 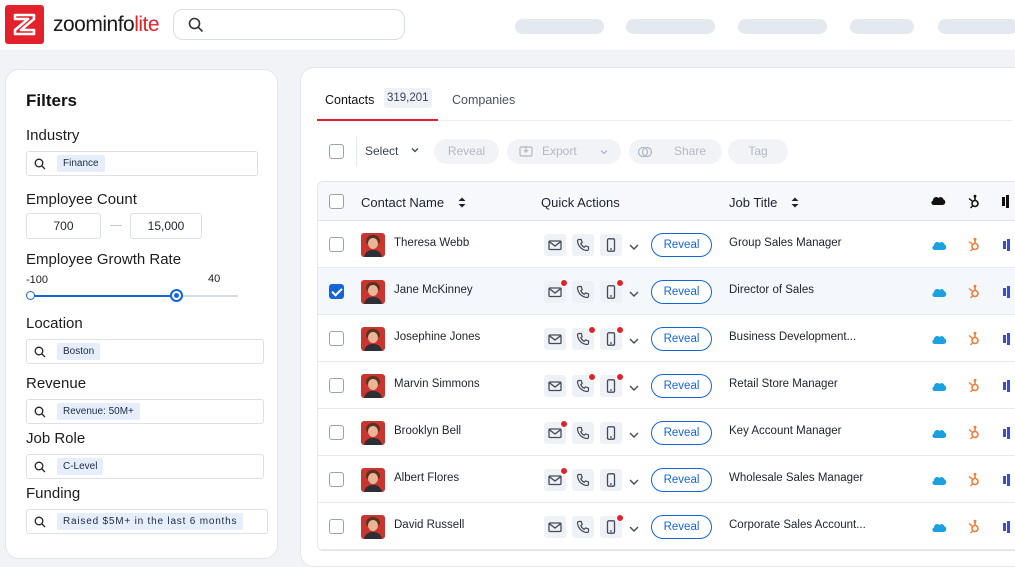 I want to click on funding-chip: Raised $5M+ in the last 6 months, so click(x=150, y=521).